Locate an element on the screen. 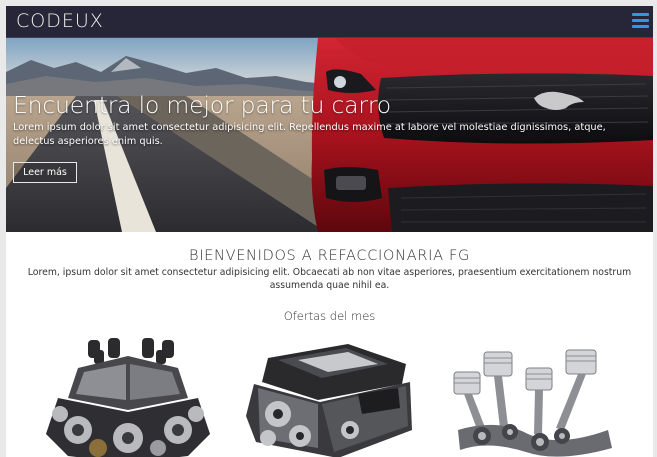 The width and height of the screenshot is (657, 457). brand-logo: CODEUX is located at coordinates (60, 21).